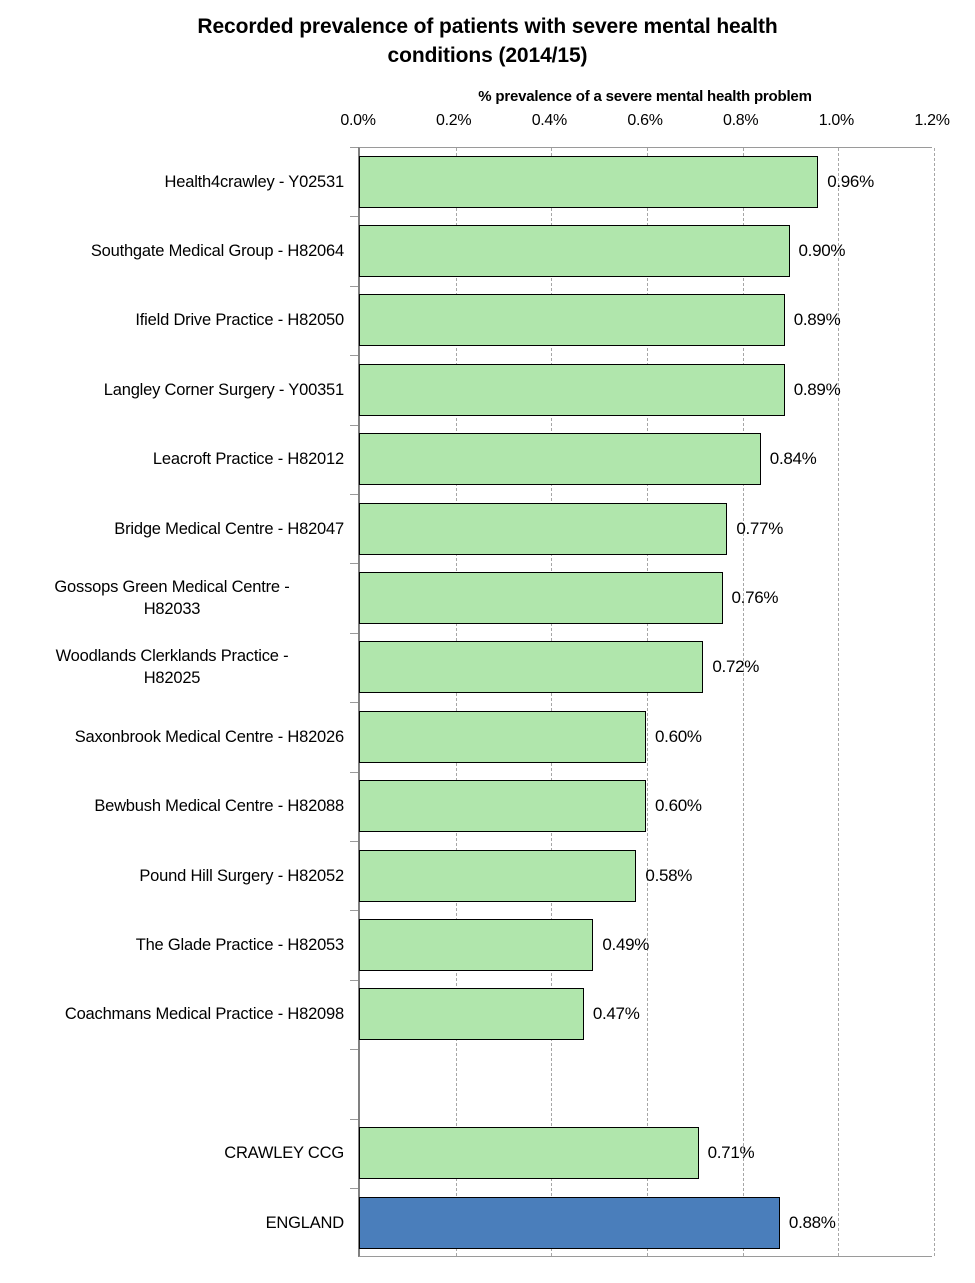 The height and width of the screenshot is (1283, 975). What do you see at coordinates (529, 1153) in the screenshot?
I see `bar-ccg` at bounding box center [529, 1153].